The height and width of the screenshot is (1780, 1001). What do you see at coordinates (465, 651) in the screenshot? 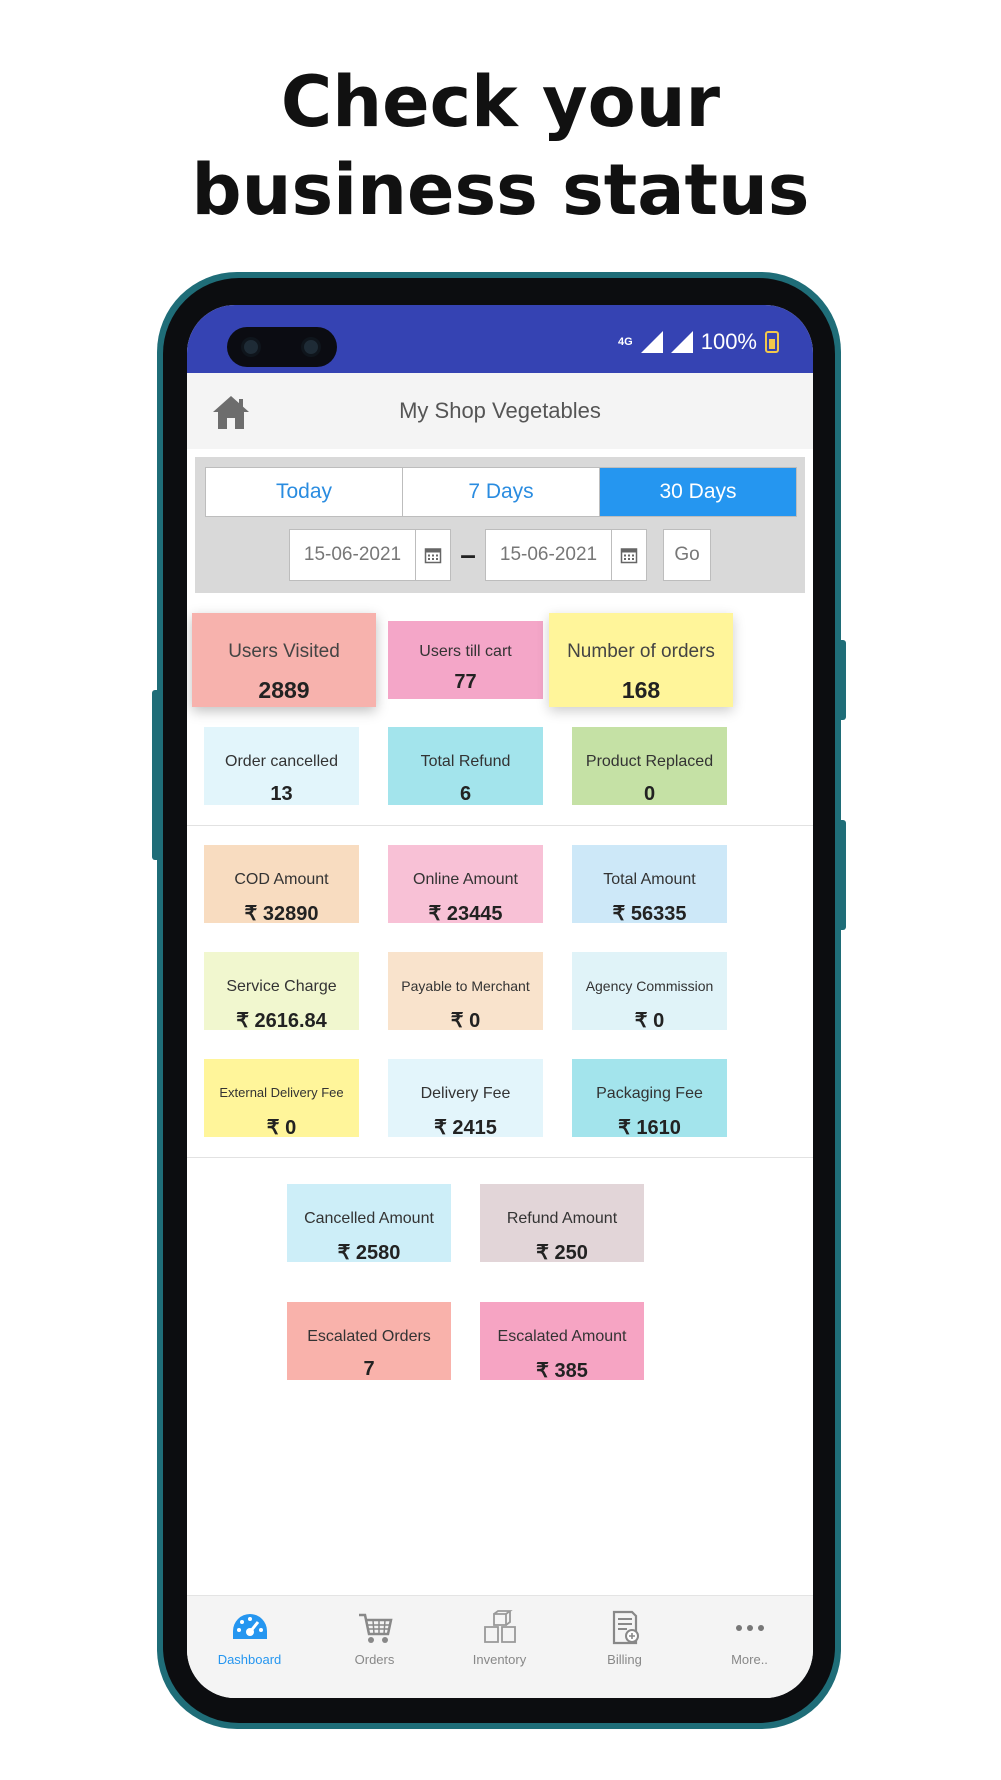
I see `users-till-cart-label: Users till cart` at bounding box center [465, 651].